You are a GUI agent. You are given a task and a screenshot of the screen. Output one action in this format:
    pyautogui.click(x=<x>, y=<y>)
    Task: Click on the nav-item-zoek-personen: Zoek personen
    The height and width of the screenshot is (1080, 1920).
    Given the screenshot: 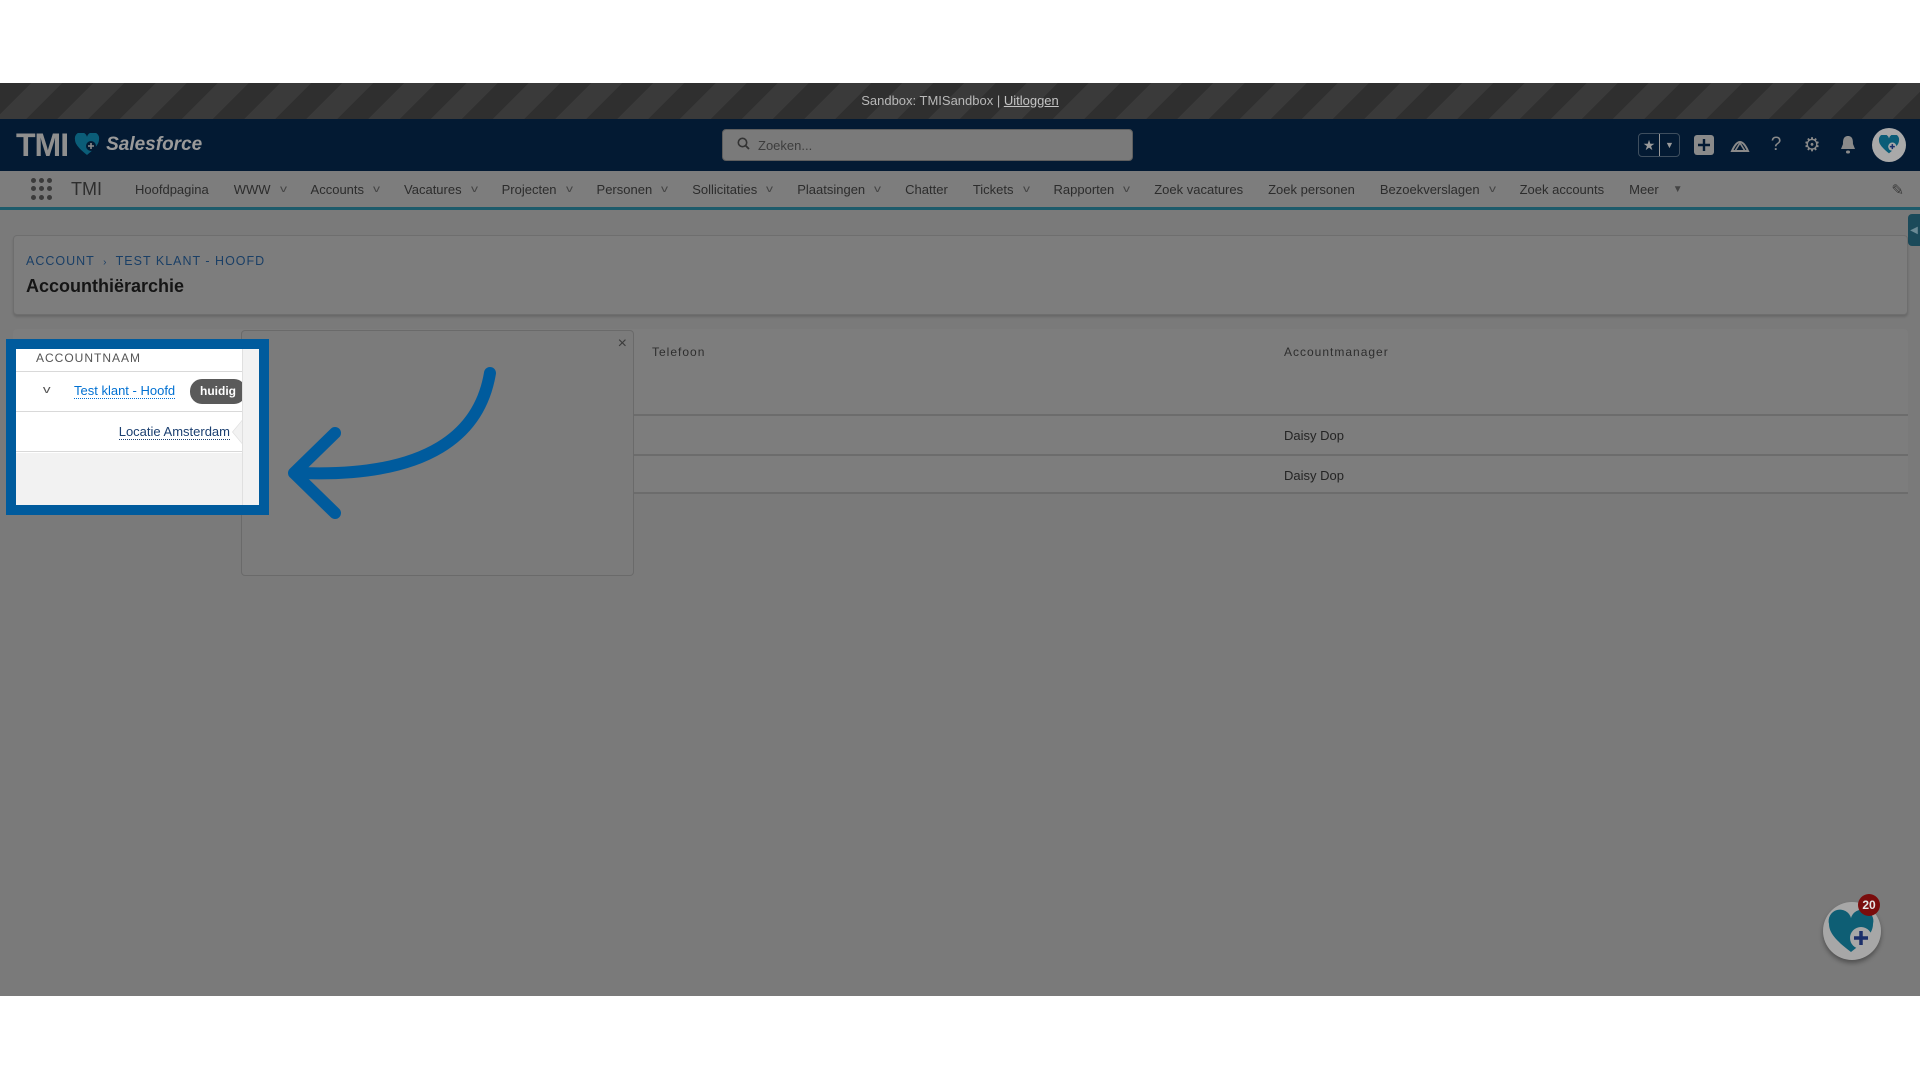 What is the action you would take?
    pyautogui.click(x=1311, y=189)
    